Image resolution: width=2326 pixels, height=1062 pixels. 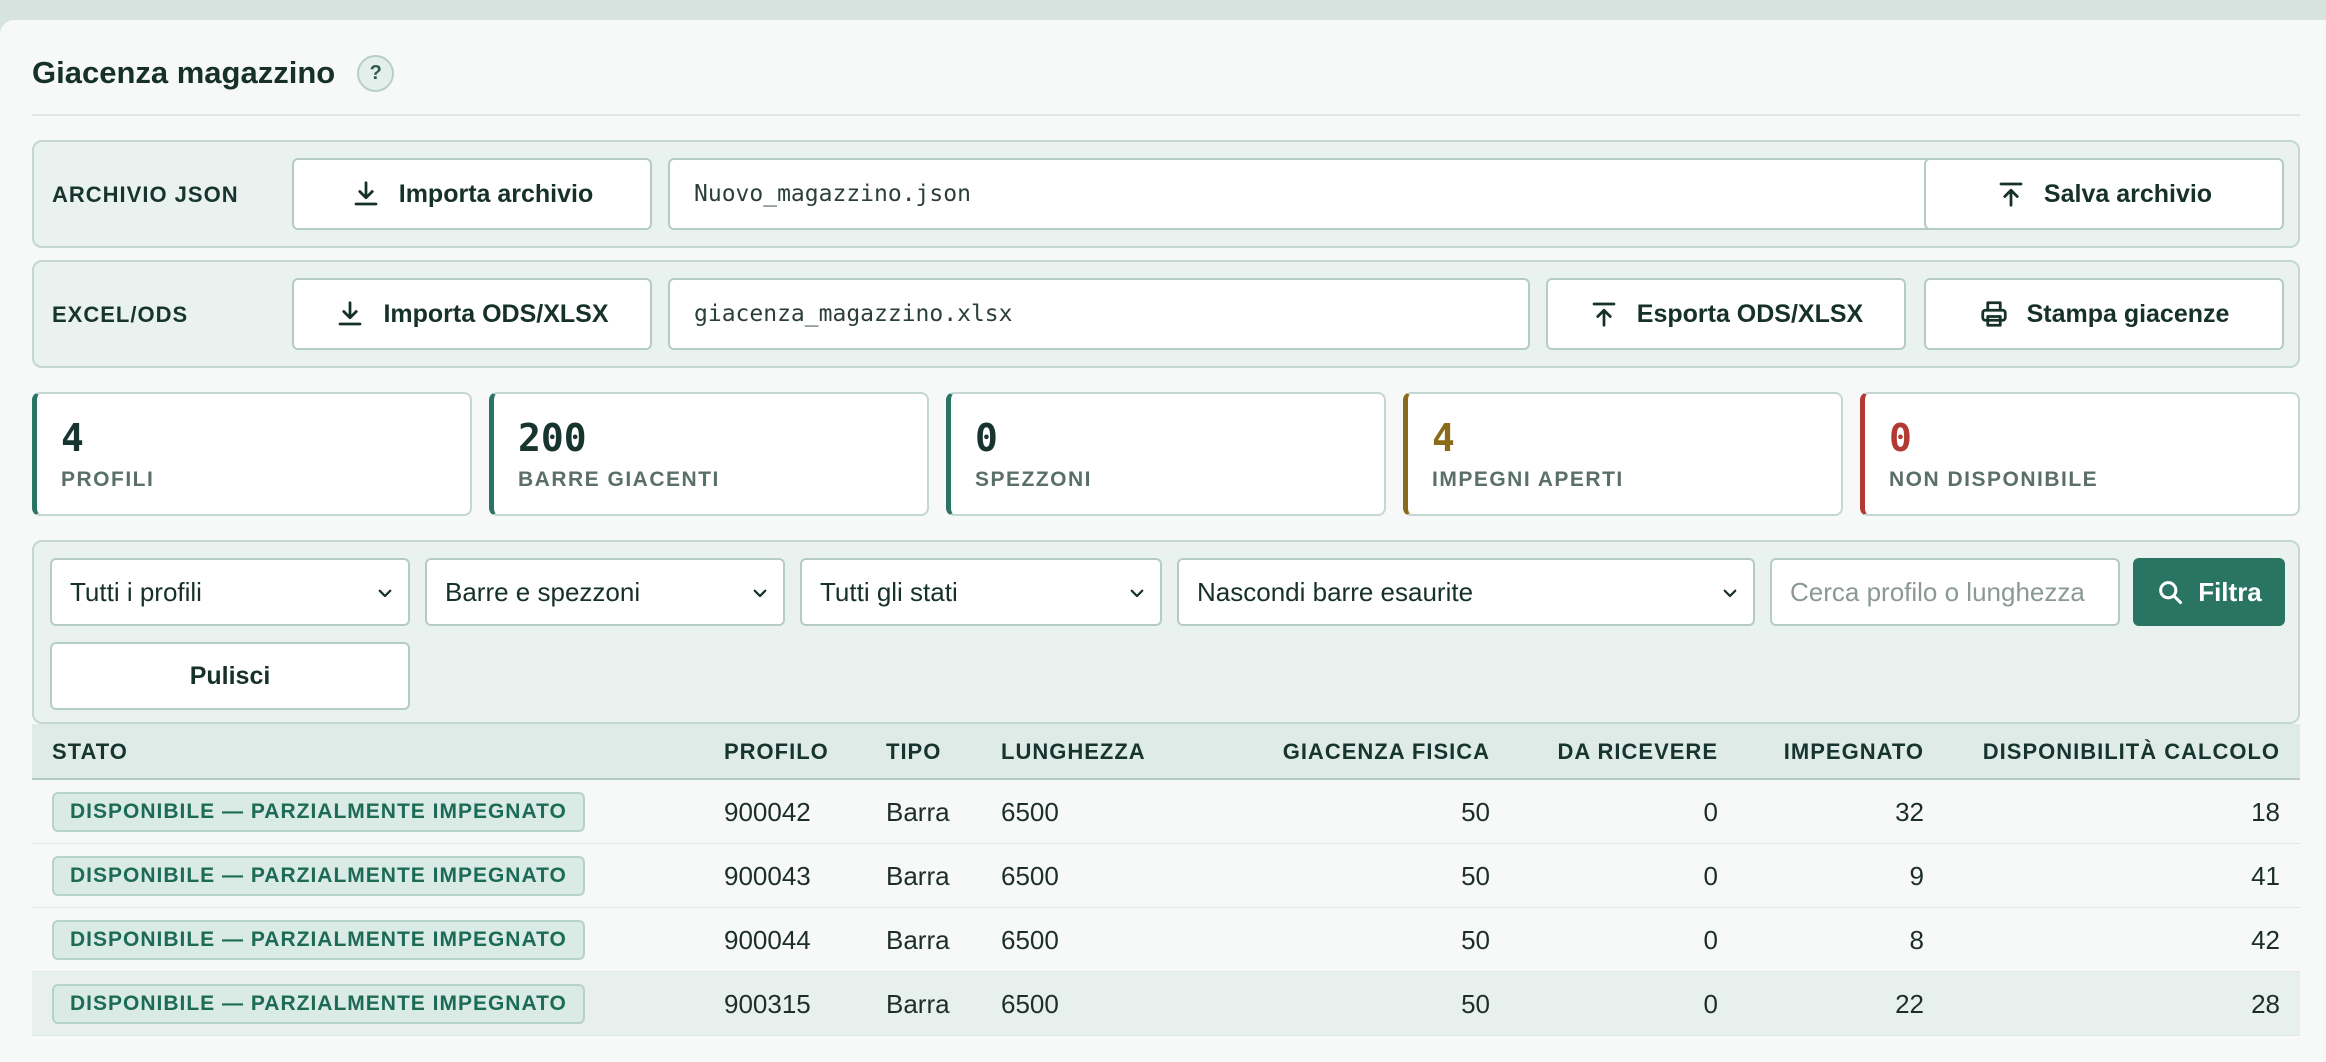 I want to click on print-stock-button: Stampa giacenze, so click(x=2104, y=314).